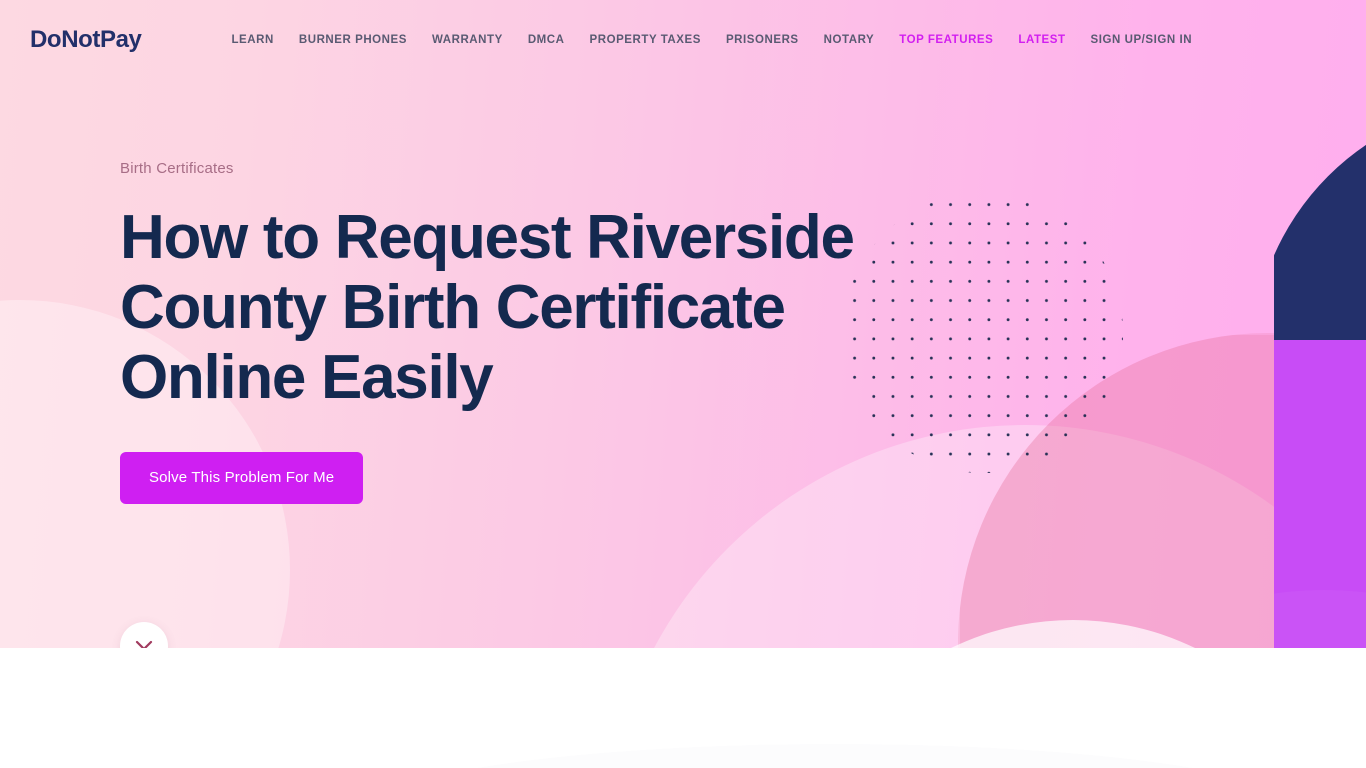 The height and width of the screenshot is (768, 1366). What do you see at coordinates (835, 756) in the screenshot?
I see `decor-faint-arc` at bounding box center [835, 756].